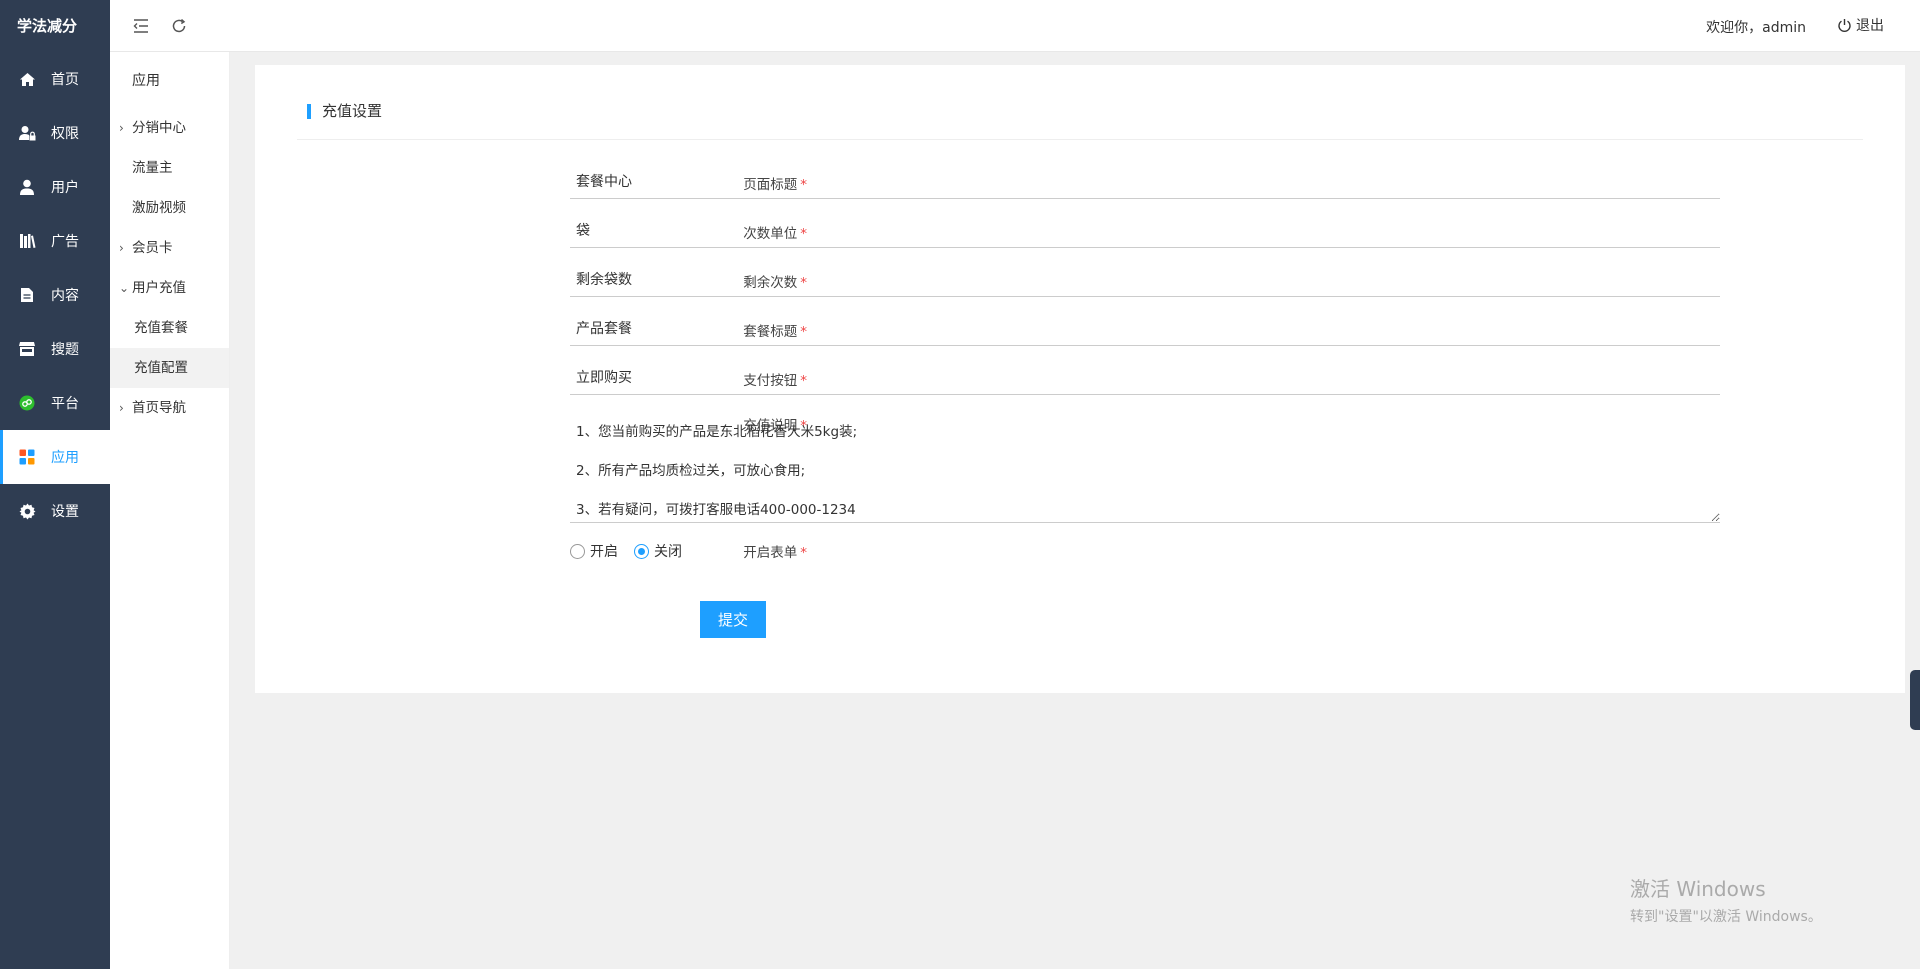  What do you see at coordinates (65, 404) in the screenshot?
I see `sidebar-item-label: 平台` at bounding box center [65, 404].